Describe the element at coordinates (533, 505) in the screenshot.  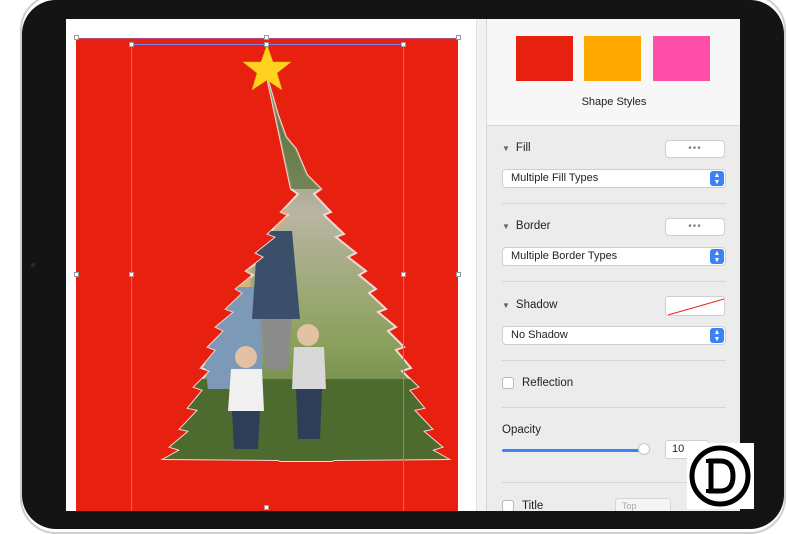
I see `title-label: Title` at that location.